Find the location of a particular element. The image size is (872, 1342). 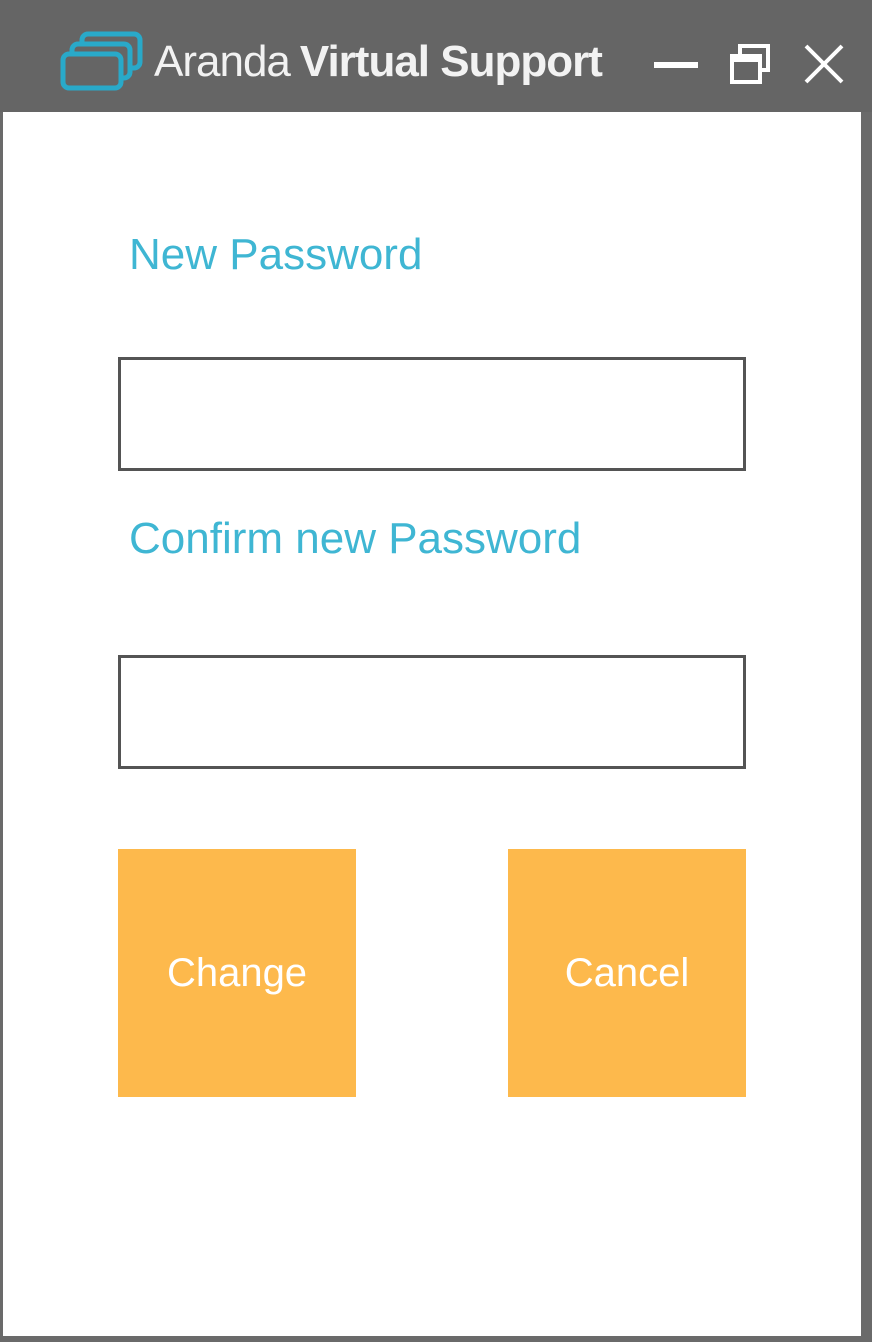

app-title: Aranda Virtual Support is located at coordinates (378, 62).